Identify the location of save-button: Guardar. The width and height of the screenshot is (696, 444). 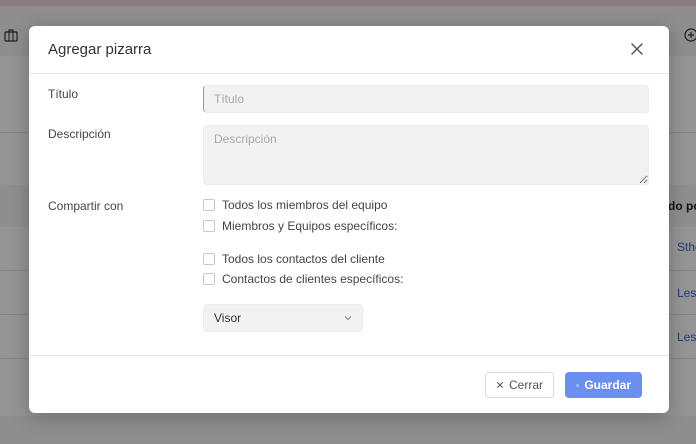
(603, 385).